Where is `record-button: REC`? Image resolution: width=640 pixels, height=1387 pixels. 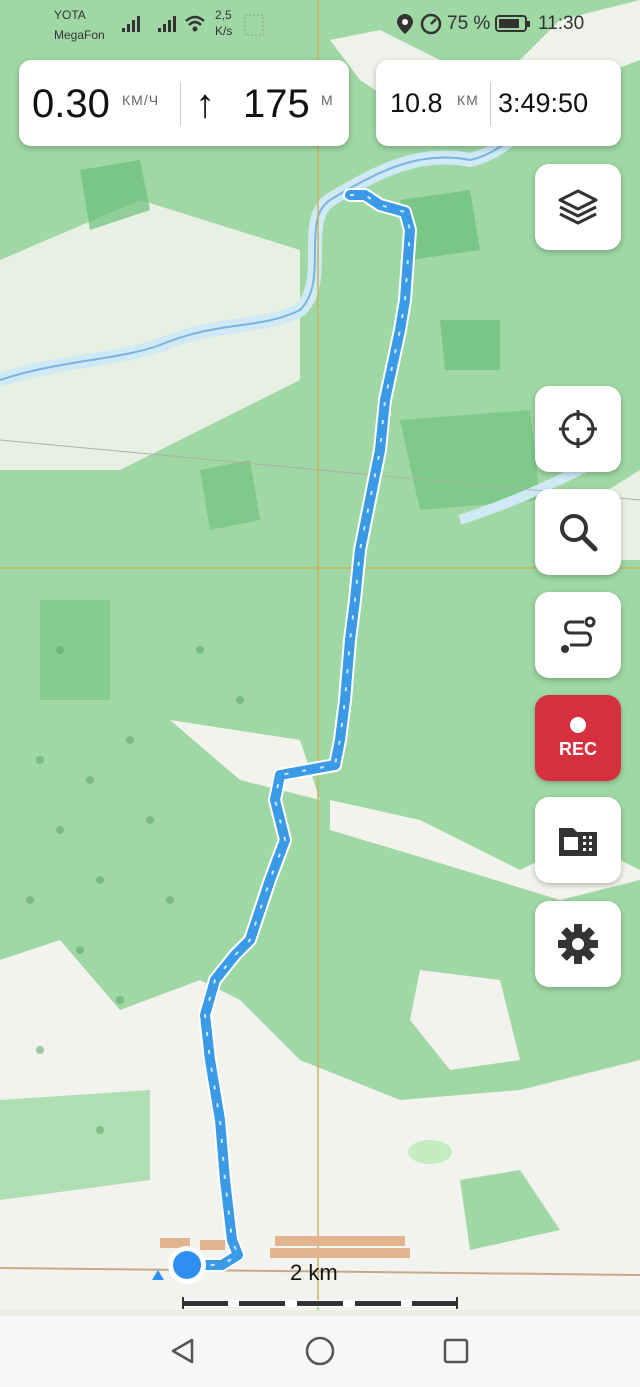 record-button: REC is located at coordinates (578, 738).